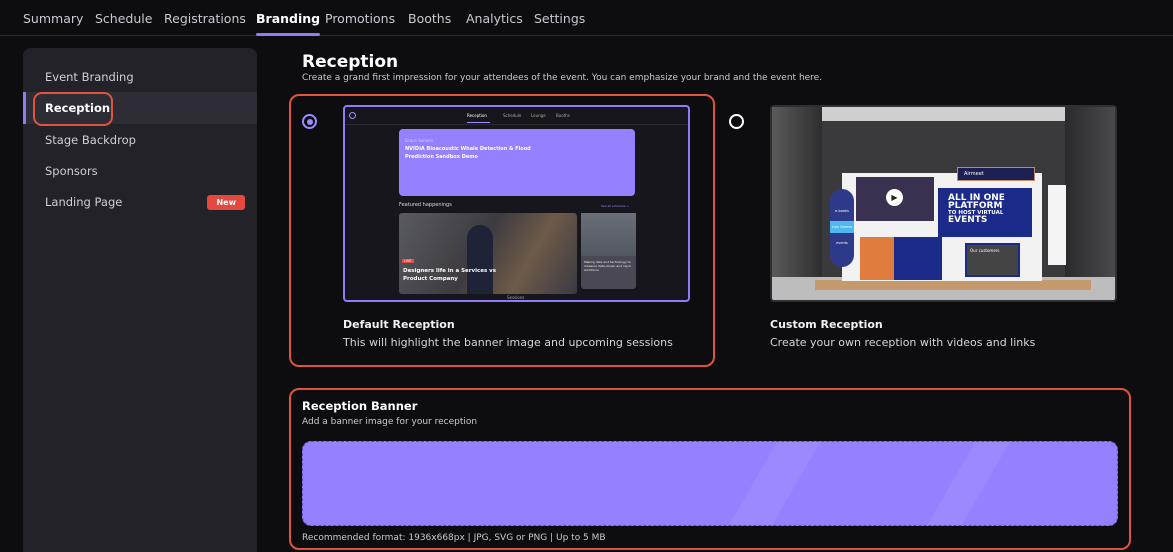 The height and width of the screenshot is (552, 1173). What do you see at coordinates (842, 228) in the screenshot?
I see `stand-banner: e-books Live Games events` at bounding box center [842, 228].